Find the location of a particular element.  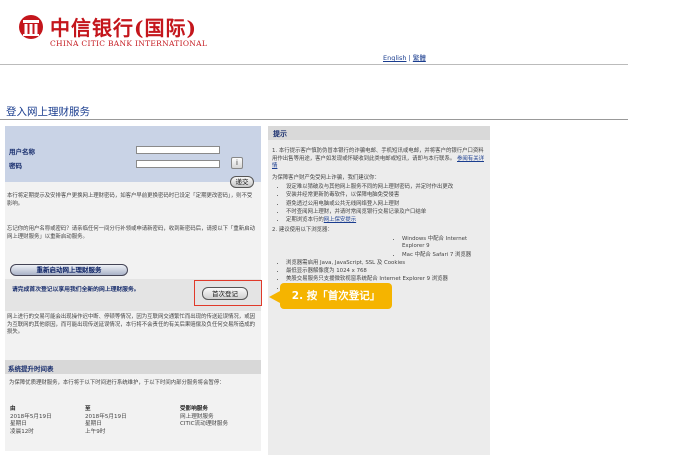

maintenance-service-column: 受影响服务 网上理财服务 CITIC流动理财服务 is located at coordinates (204, 417).